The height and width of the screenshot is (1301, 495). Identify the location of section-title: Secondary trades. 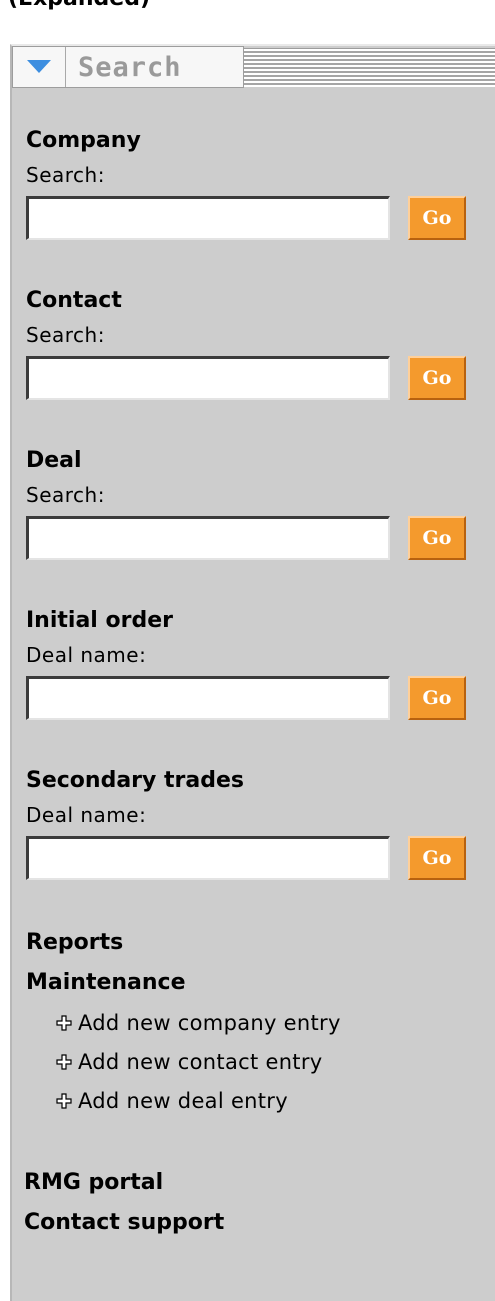
(135, 780).